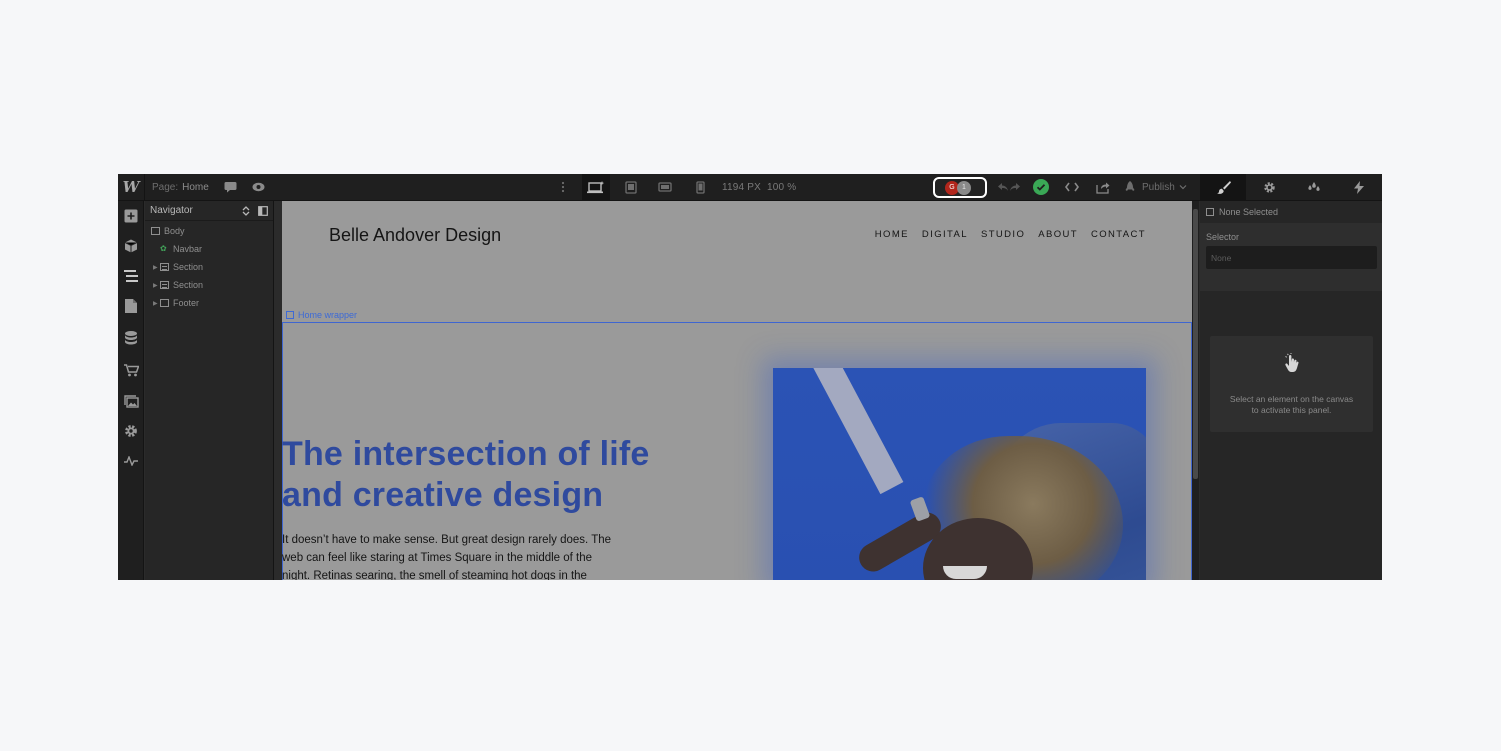 This screenshot has width=1501, height=751. Describe the element at coordinates (131, 461) in the screenshot. I see `audit-pulse-icon` at that location.